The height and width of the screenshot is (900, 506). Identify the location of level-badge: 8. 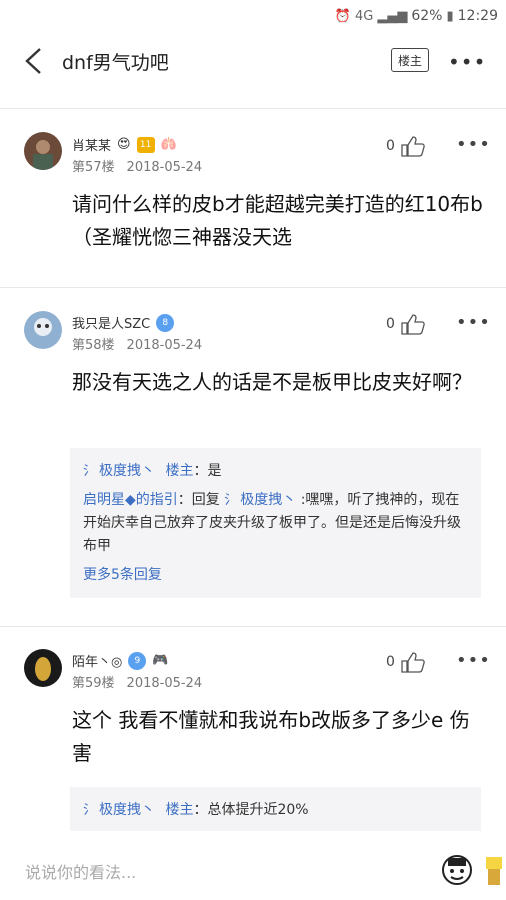
(165, 322).